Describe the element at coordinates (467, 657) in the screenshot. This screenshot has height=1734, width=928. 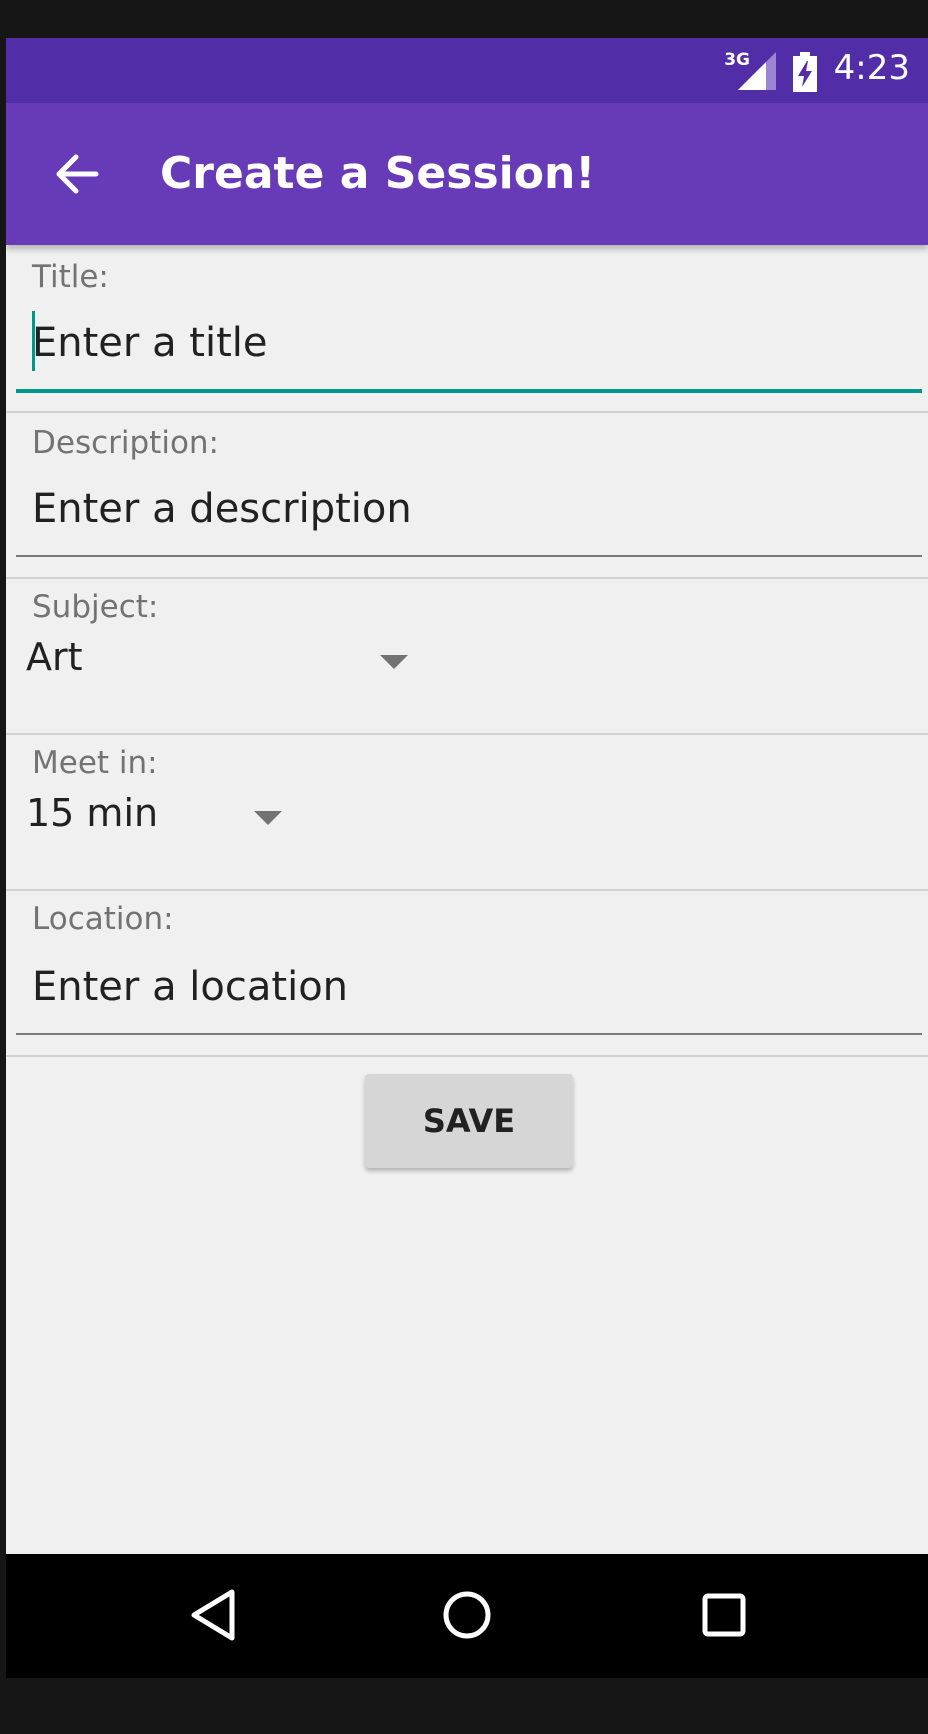
I see `subject-section: Subject: Art` at that location.